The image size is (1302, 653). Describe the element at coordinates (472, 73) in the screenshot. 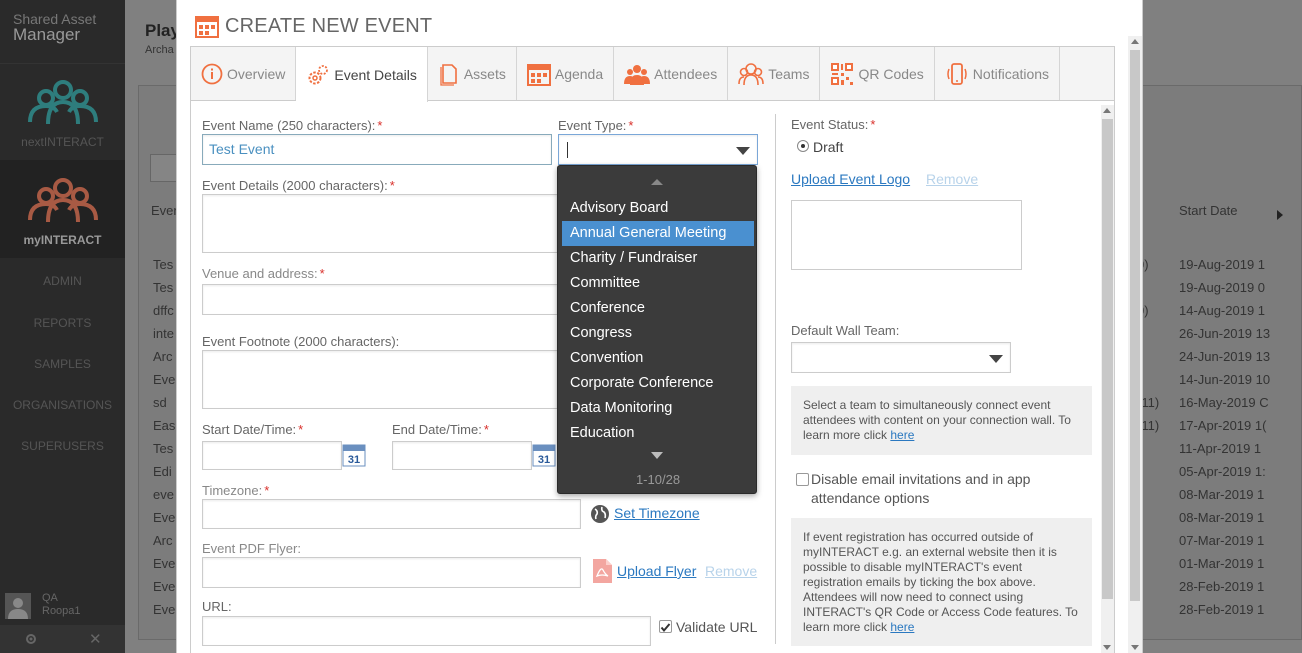

I see `tab-assets: Assets` at that location.